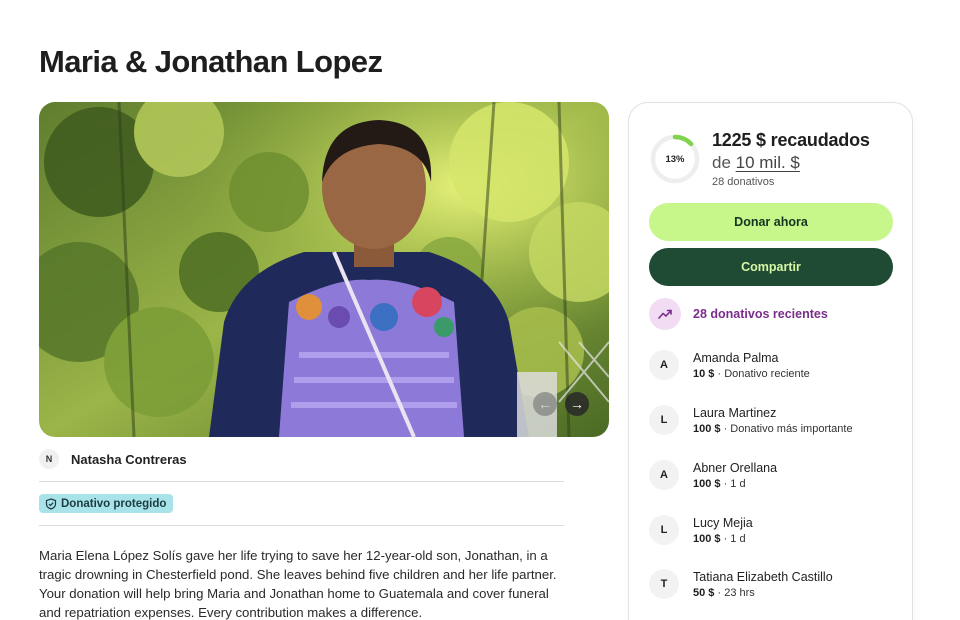 Image resolution: width=960 pixels, height=620 pixels. What do you see at coordinates (724, 162) in the screenshot?
I see `goal-prefix: de` at bounding box center [724, 162].